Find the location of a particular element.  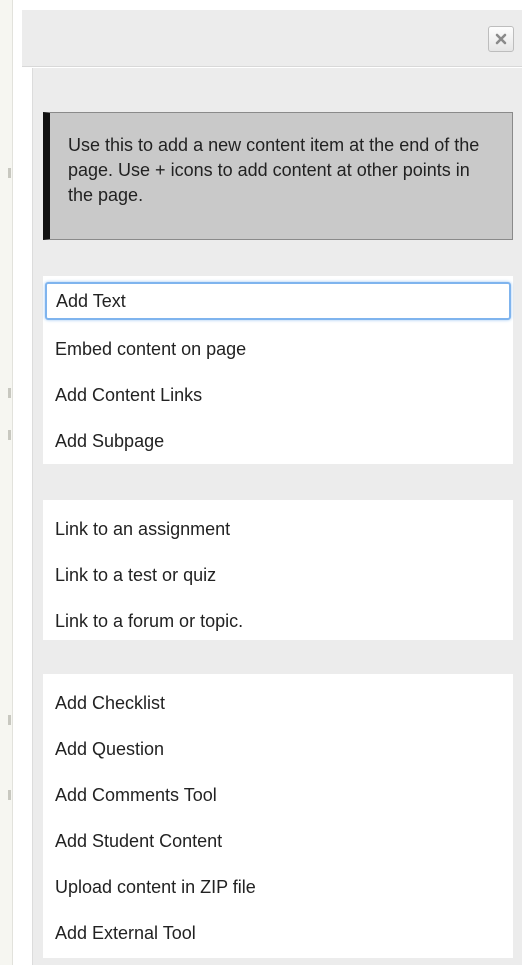

add-content-links-link: Add Content Links is located at coordinates (278, 395).